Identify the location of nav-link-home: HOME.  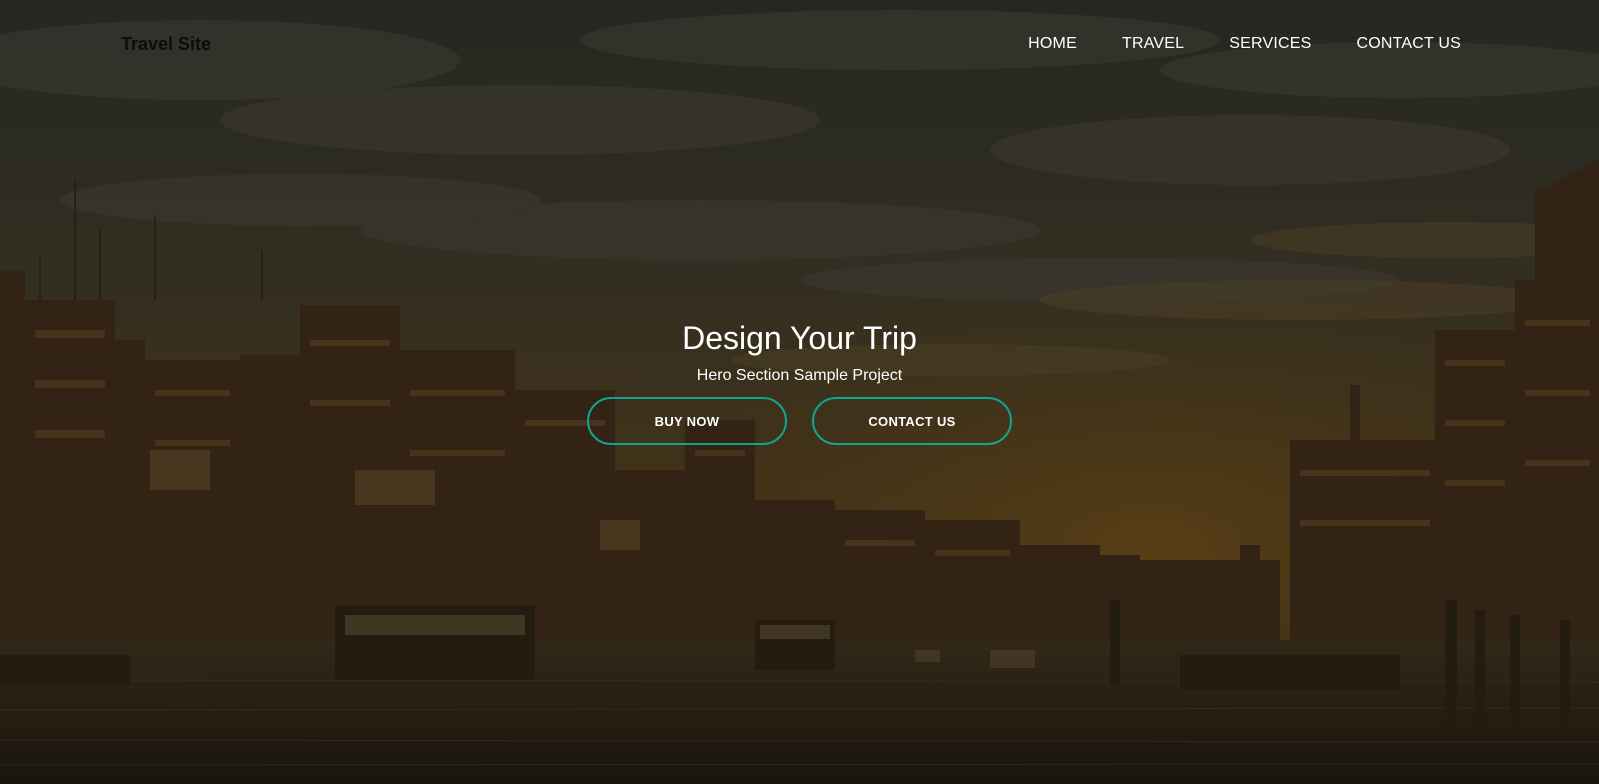
(1052, 44).